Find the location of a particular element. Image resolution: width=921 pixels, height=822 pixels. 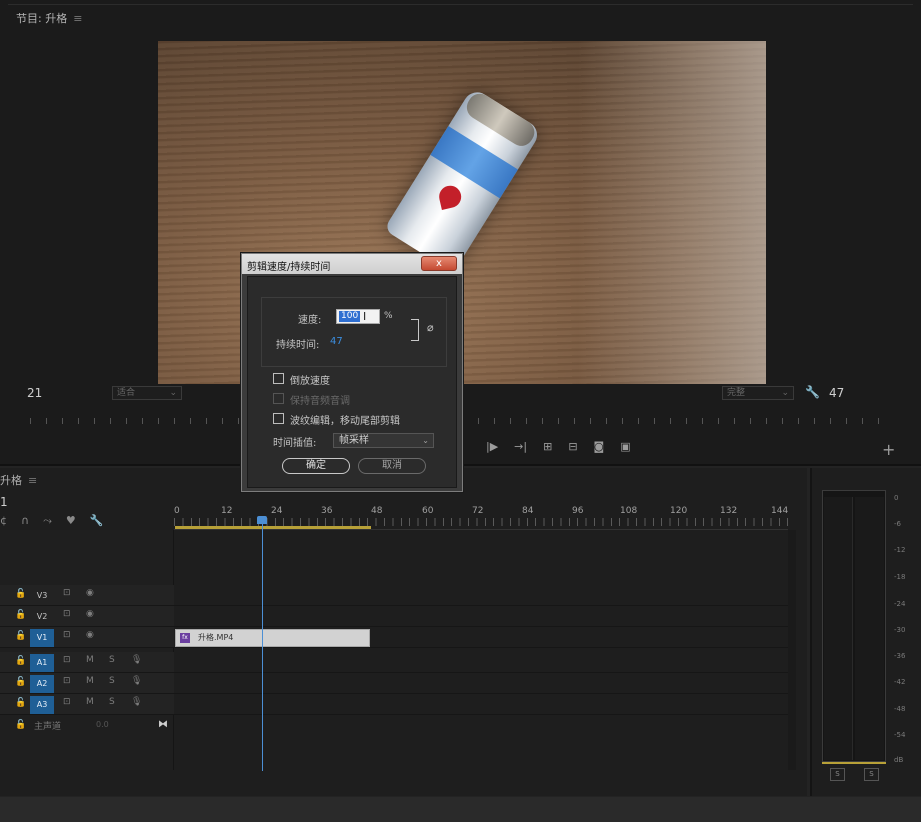

can-logo is located at coordinates (450, 196).